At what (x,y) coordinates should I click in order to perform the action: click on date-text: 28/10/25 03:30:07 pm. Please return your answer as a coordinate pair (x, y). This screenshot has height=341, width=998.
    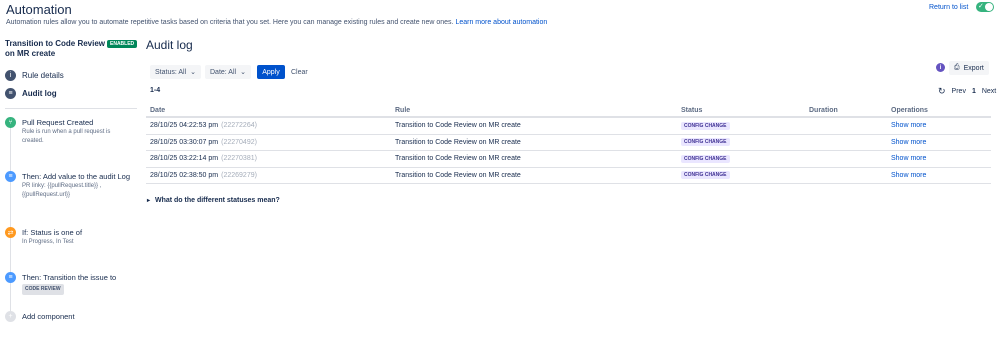
    Looking at the image, I should click on (184, 142).